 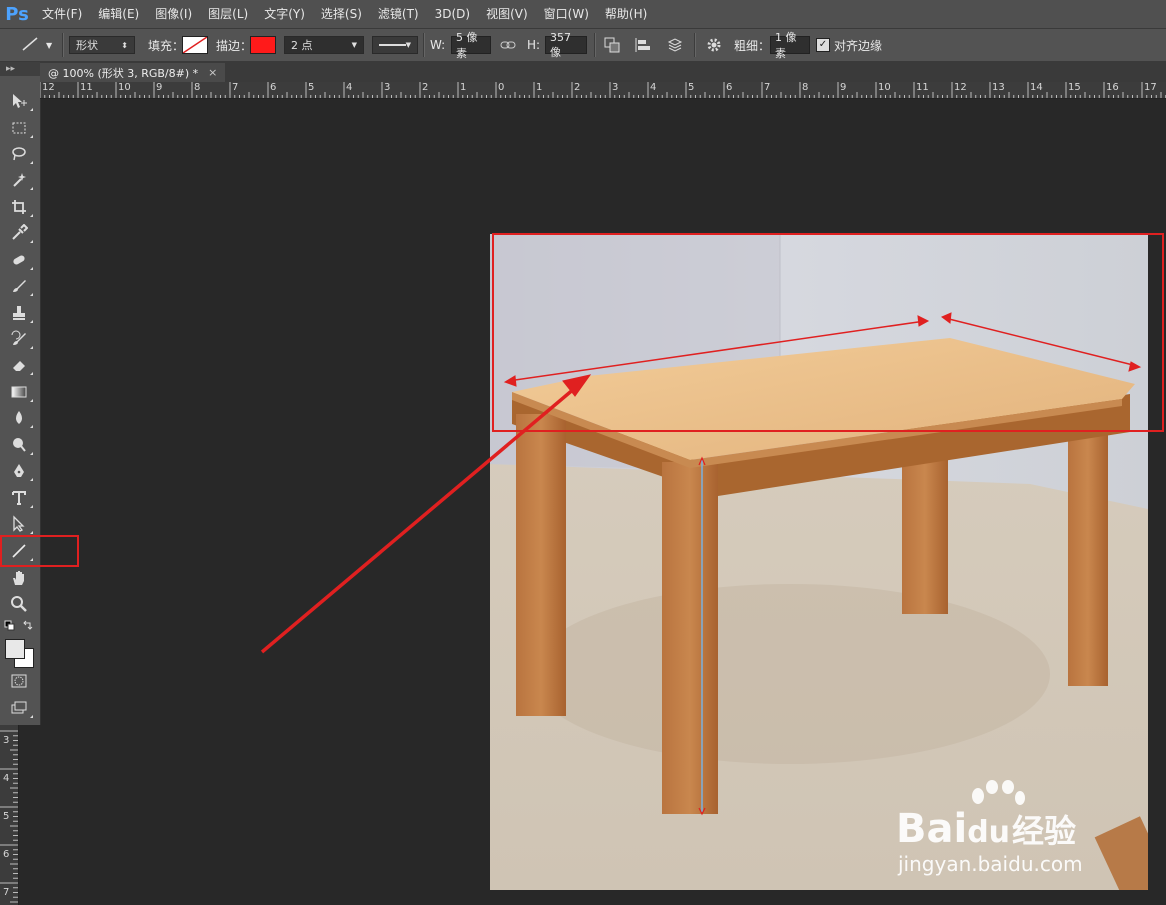 What do you see at coordinates (989, 832) in the screenshot?
I see `baidu-brand-2: du` at bounding box center [989, 832].